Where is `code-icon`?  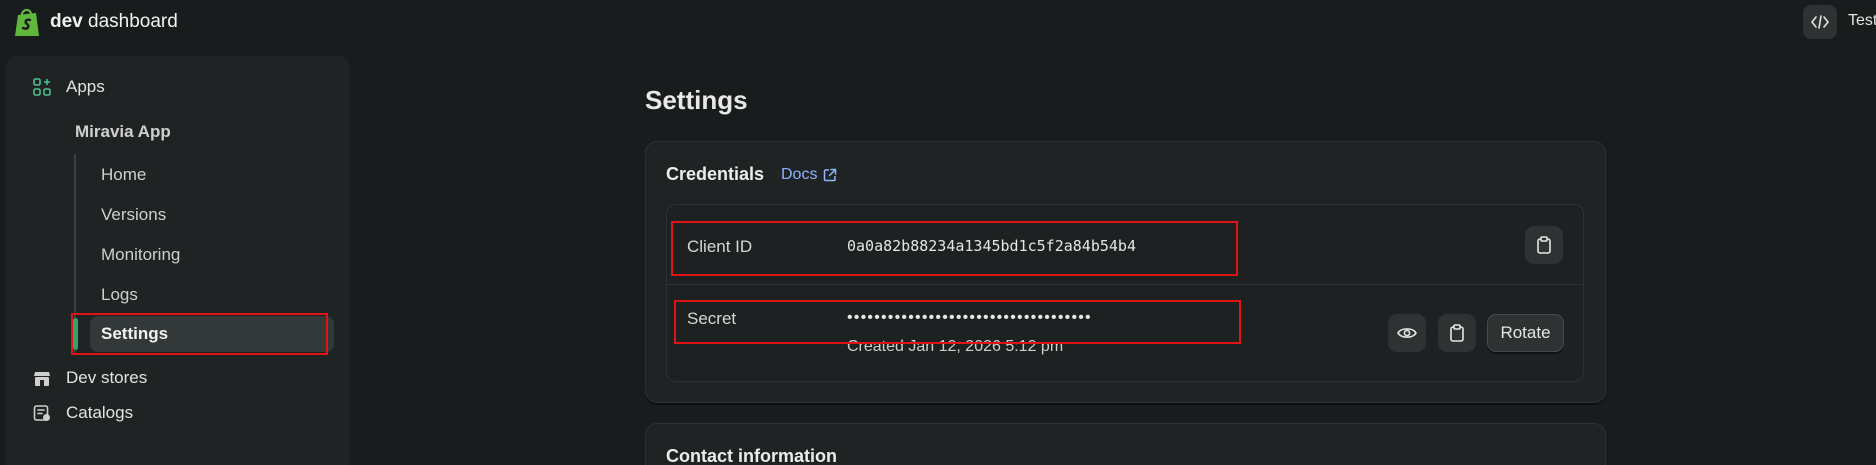
code-icon is located at coordinates (1820, 22).